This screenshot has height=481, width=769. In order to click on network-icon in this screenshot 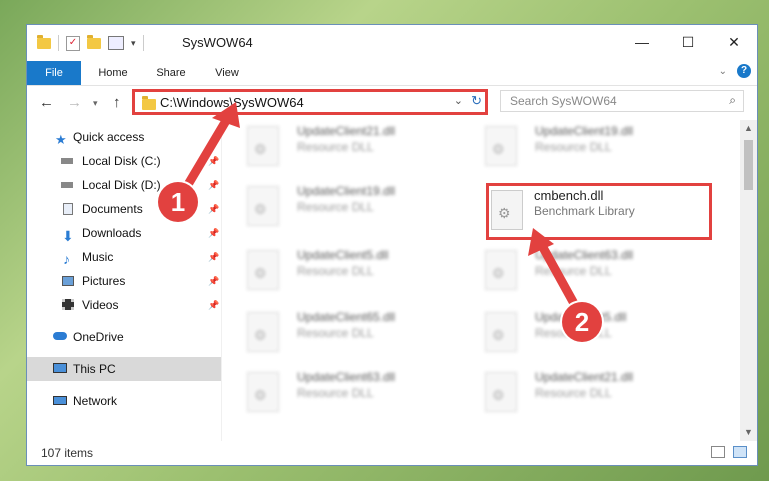, I will do `click(60, 400)`.